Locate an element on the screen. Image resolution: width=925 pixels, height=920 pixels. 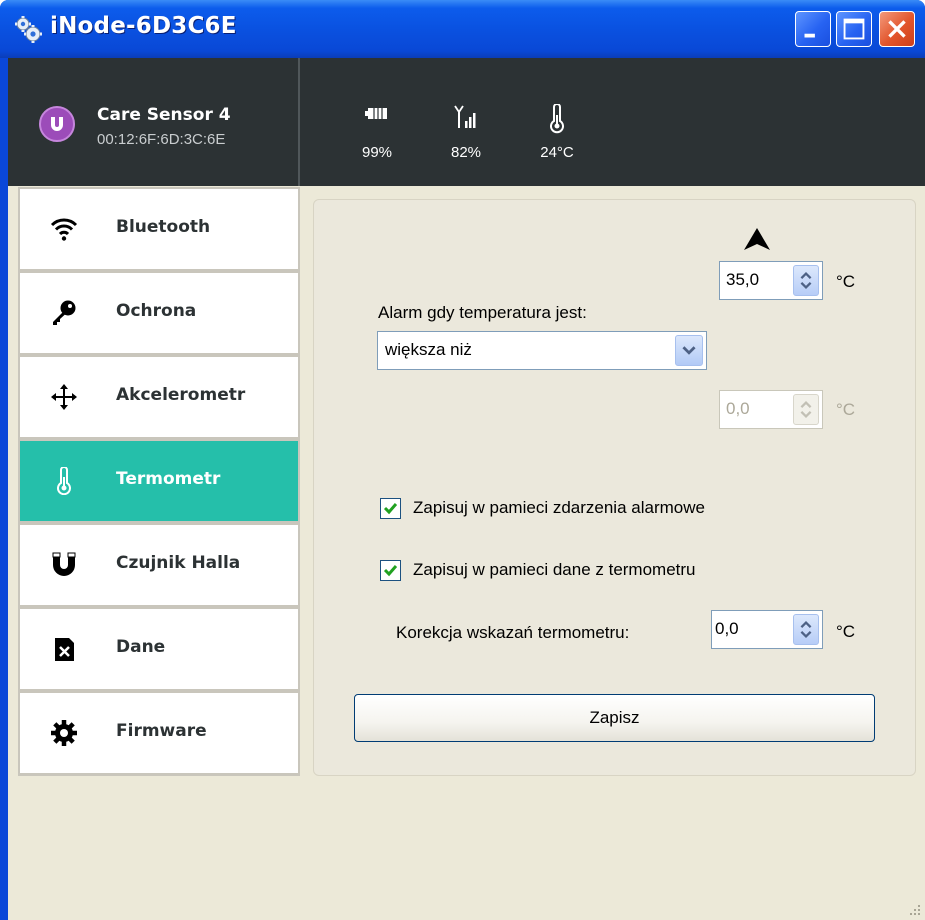
sidebar-item-label: Ochrona is located at coordinates (156, 311).